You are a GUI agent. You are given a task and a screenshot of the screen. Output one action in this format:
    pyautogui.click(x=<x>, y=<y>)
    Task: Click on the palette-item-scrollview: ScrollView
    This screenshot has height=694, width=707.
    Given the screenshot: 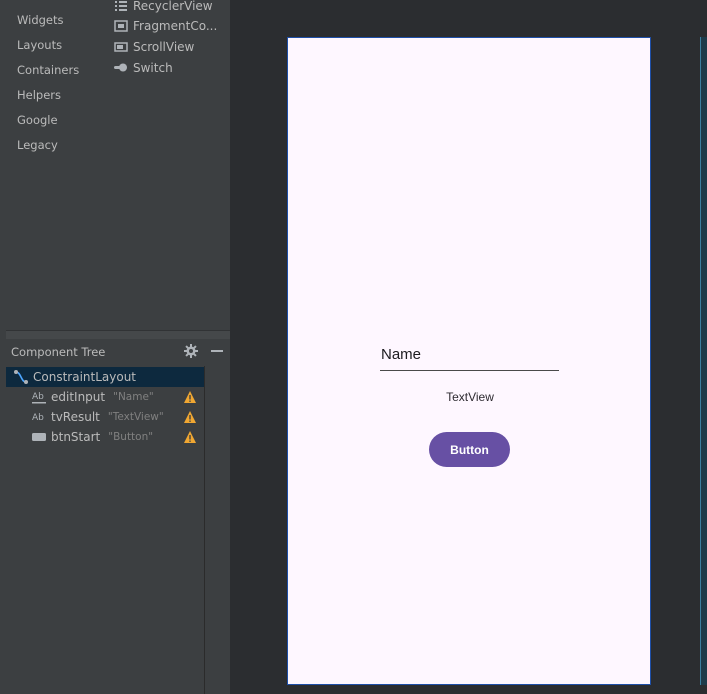 What is the action you would take?
    pyautogui.click(x=154, y=47)
    